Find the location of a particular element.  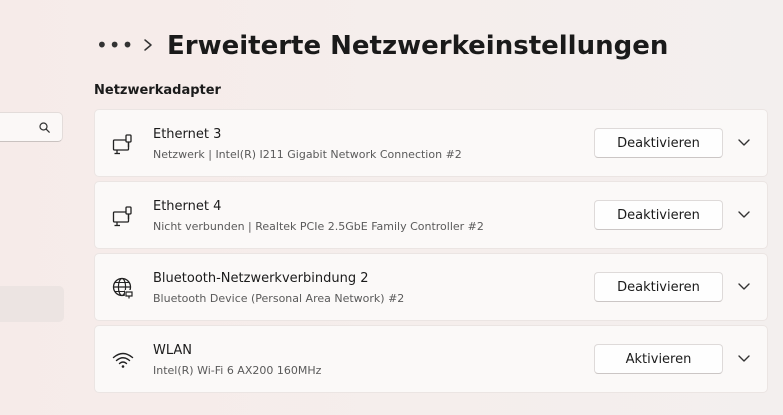

adapter-name: Bluetooth-Netzwerkverbindung 2 is located at coordinates (261, 278).